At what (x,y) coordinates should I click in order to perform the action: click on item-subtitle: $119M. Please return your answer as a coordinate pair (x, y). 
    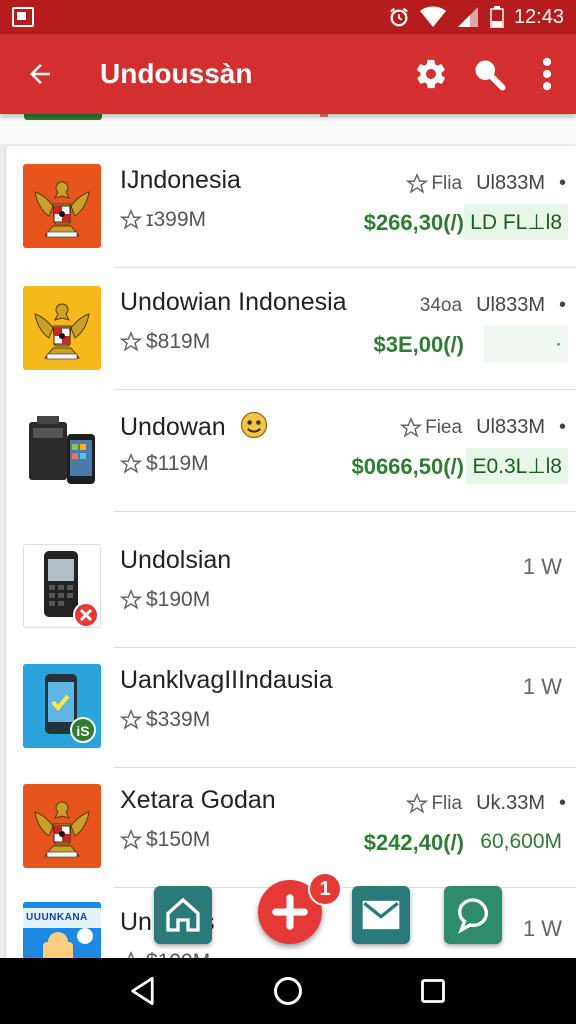
    Looking at the image, I should click on (164, 464).